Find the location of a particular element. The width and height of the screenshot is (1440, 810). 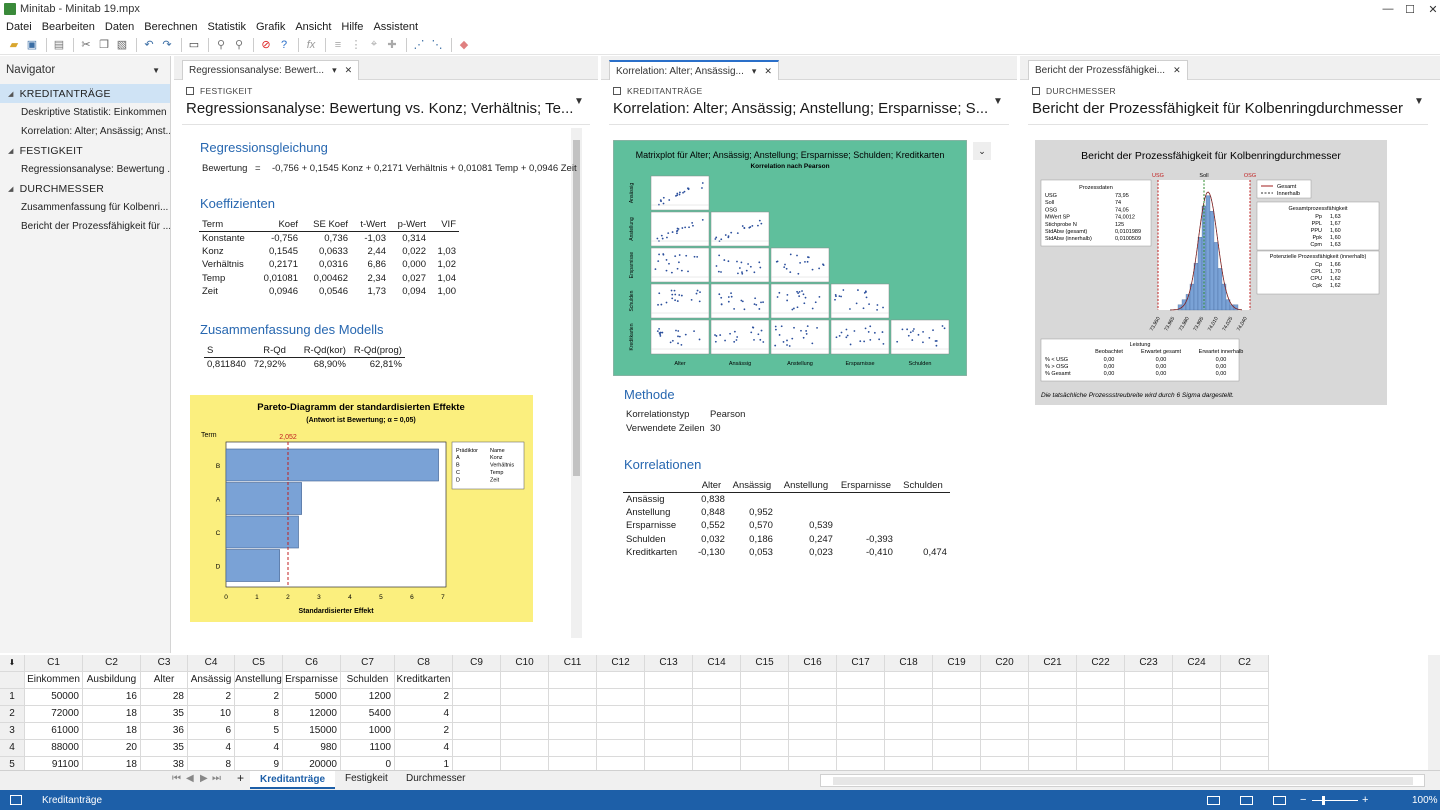

find-icon: ⚲ is located at coordinates (221, 45).